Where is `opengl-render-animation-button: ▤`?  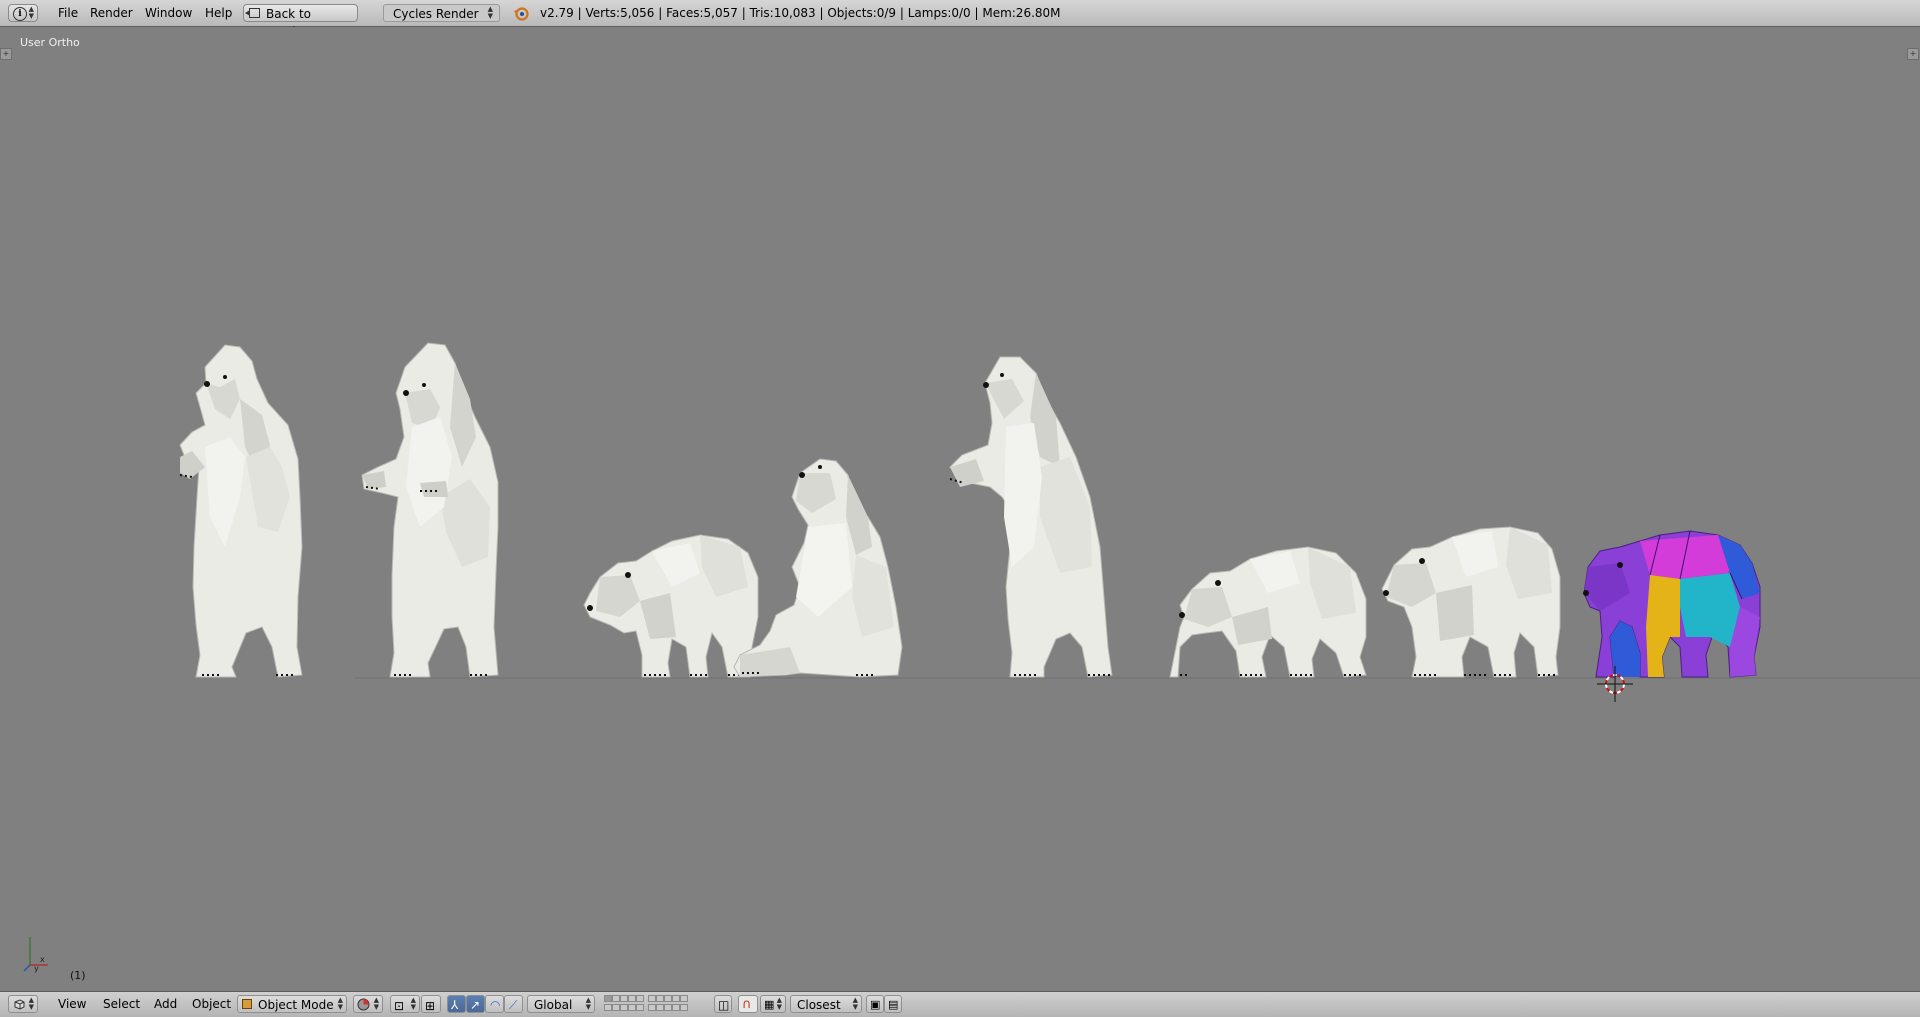 opengl-render-animation-button: ▤ is located at coordinates (893, 1004).